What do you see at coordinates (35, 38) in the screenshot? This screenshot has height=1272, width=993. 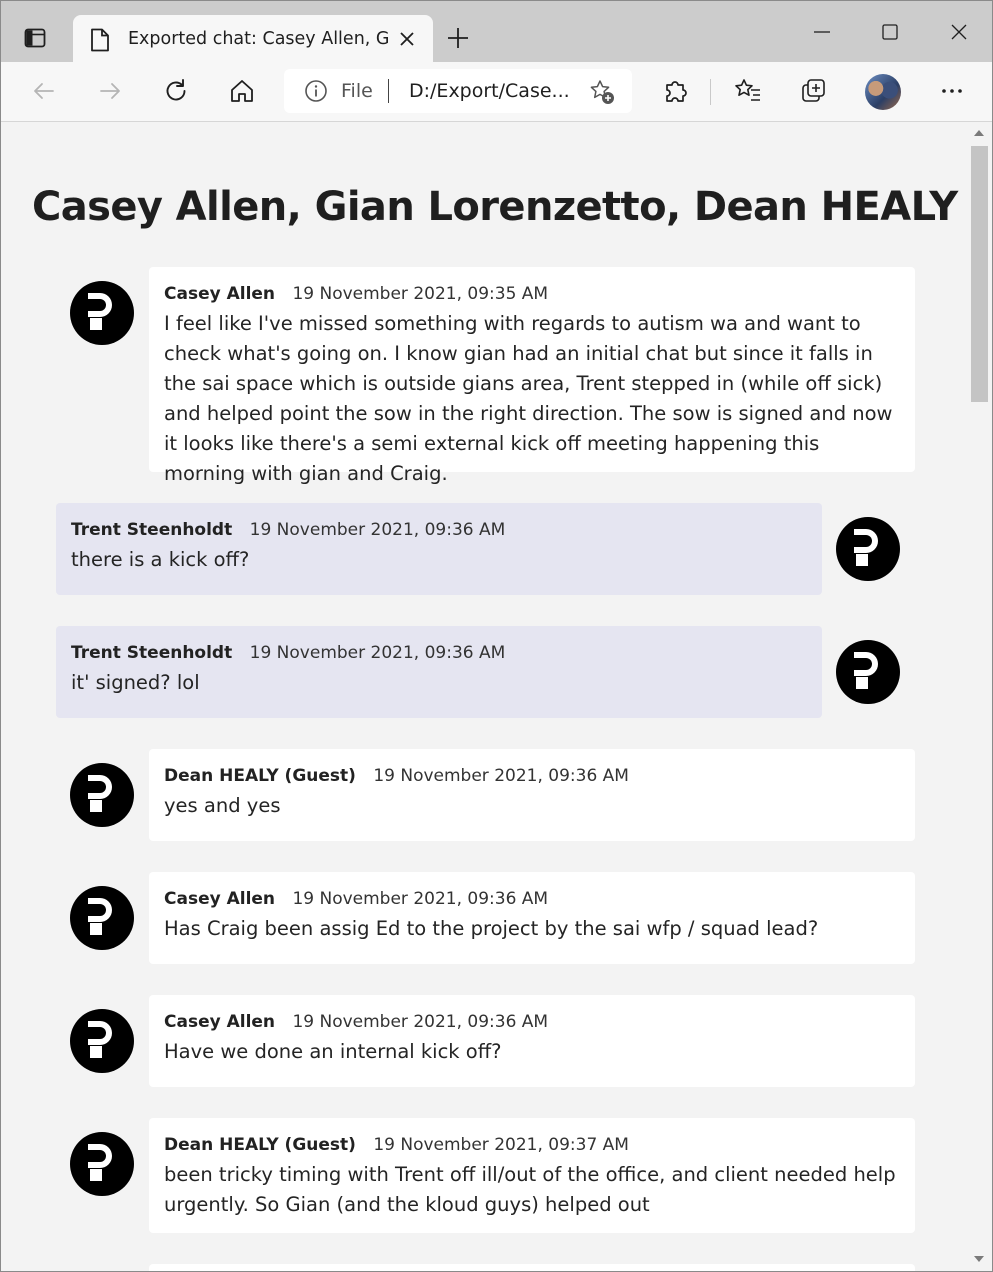 I see `tab-actions-icon` at bounding box center [35, 38].